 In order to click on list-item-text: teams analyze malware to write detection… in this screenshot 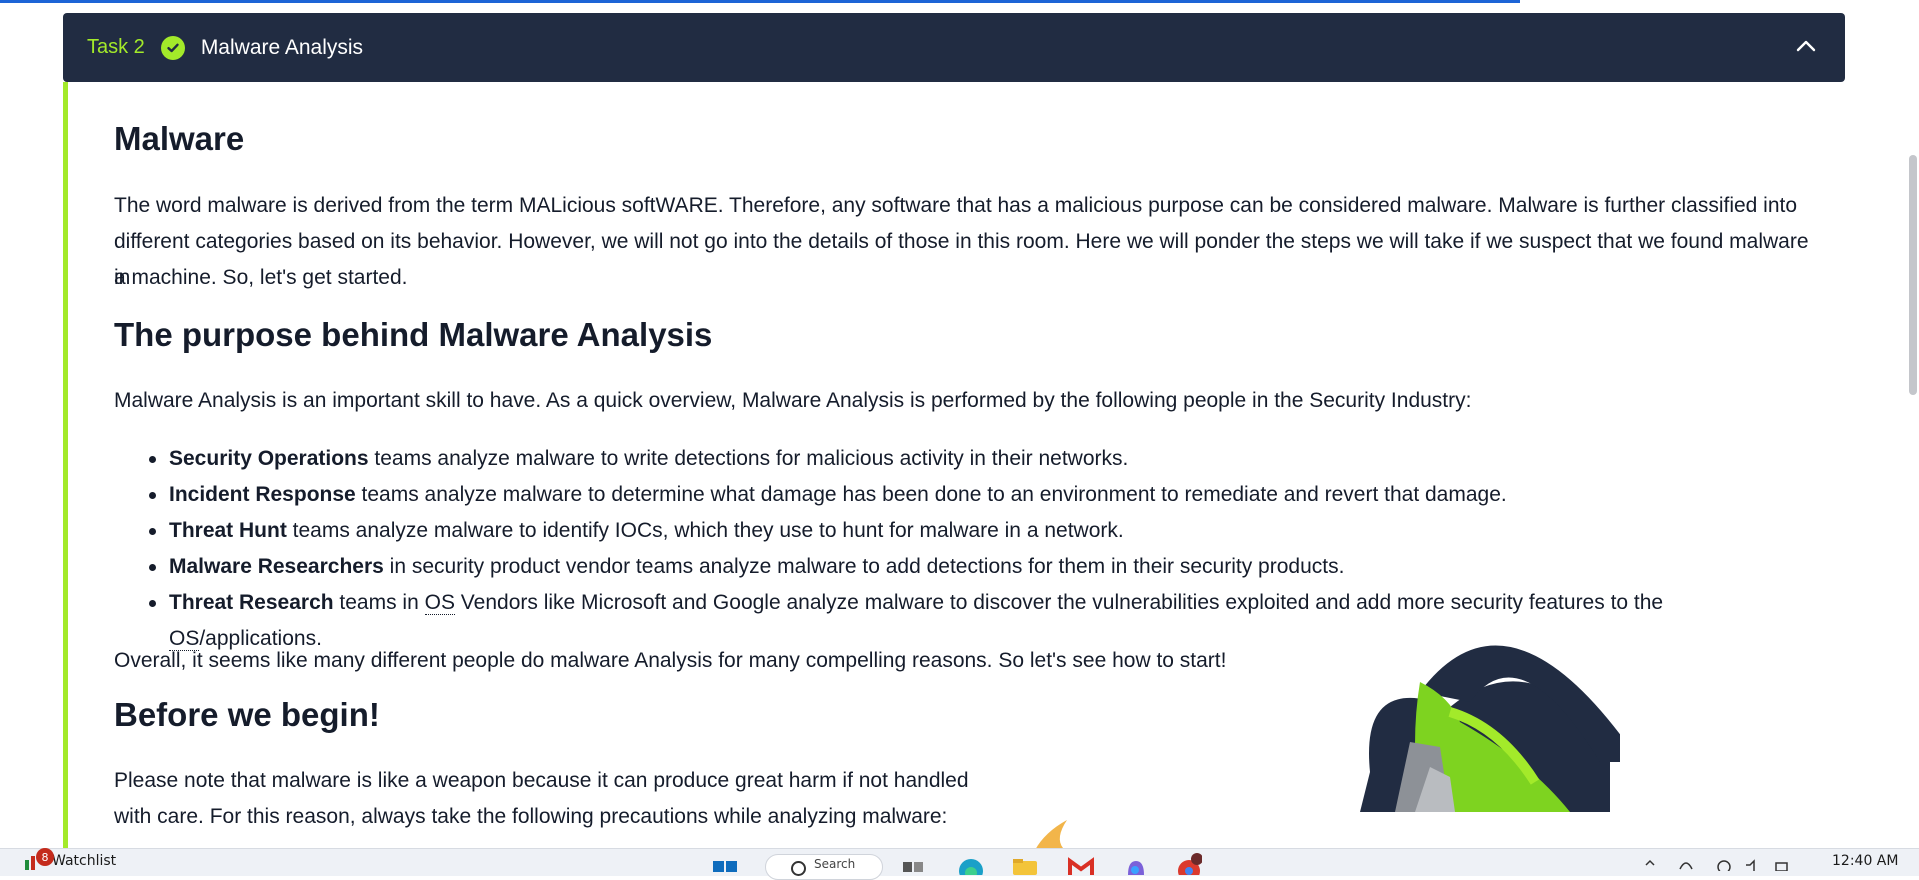, I will do `click(748, 458)`.